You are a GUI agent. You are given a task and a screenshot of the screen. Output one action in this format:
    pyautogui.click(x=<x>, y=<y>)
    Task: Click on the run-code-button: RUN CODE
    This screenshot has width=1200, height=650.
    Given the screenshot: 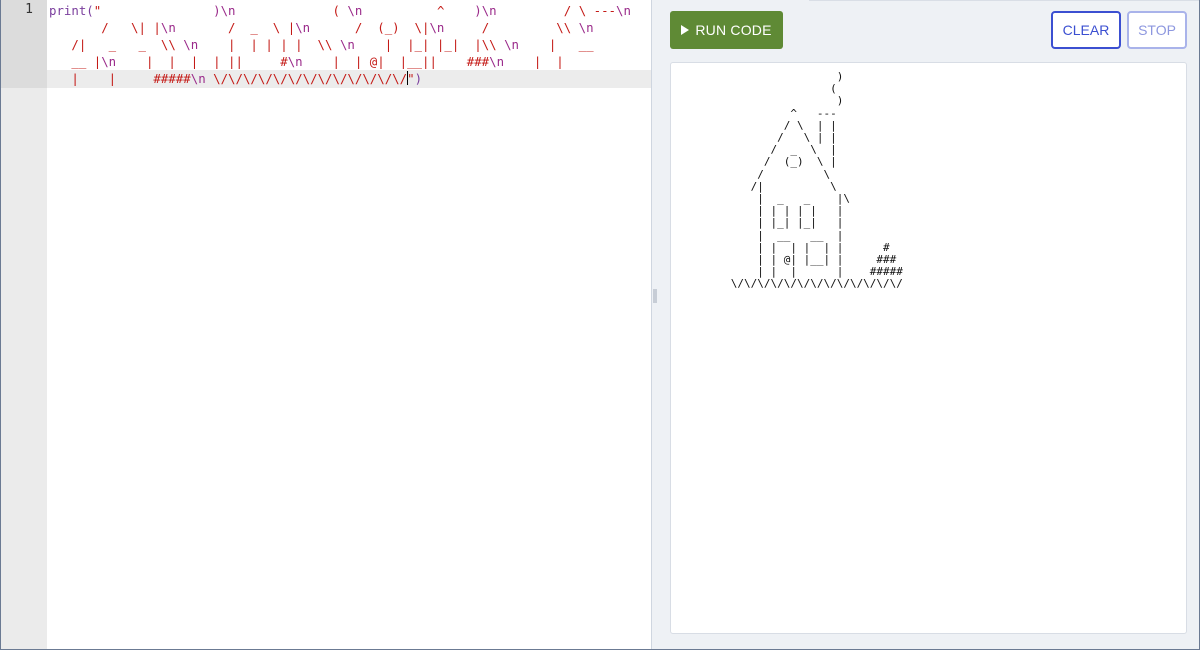 What is the action you would take?
    pyautogui.click(x=726, y=30)
    